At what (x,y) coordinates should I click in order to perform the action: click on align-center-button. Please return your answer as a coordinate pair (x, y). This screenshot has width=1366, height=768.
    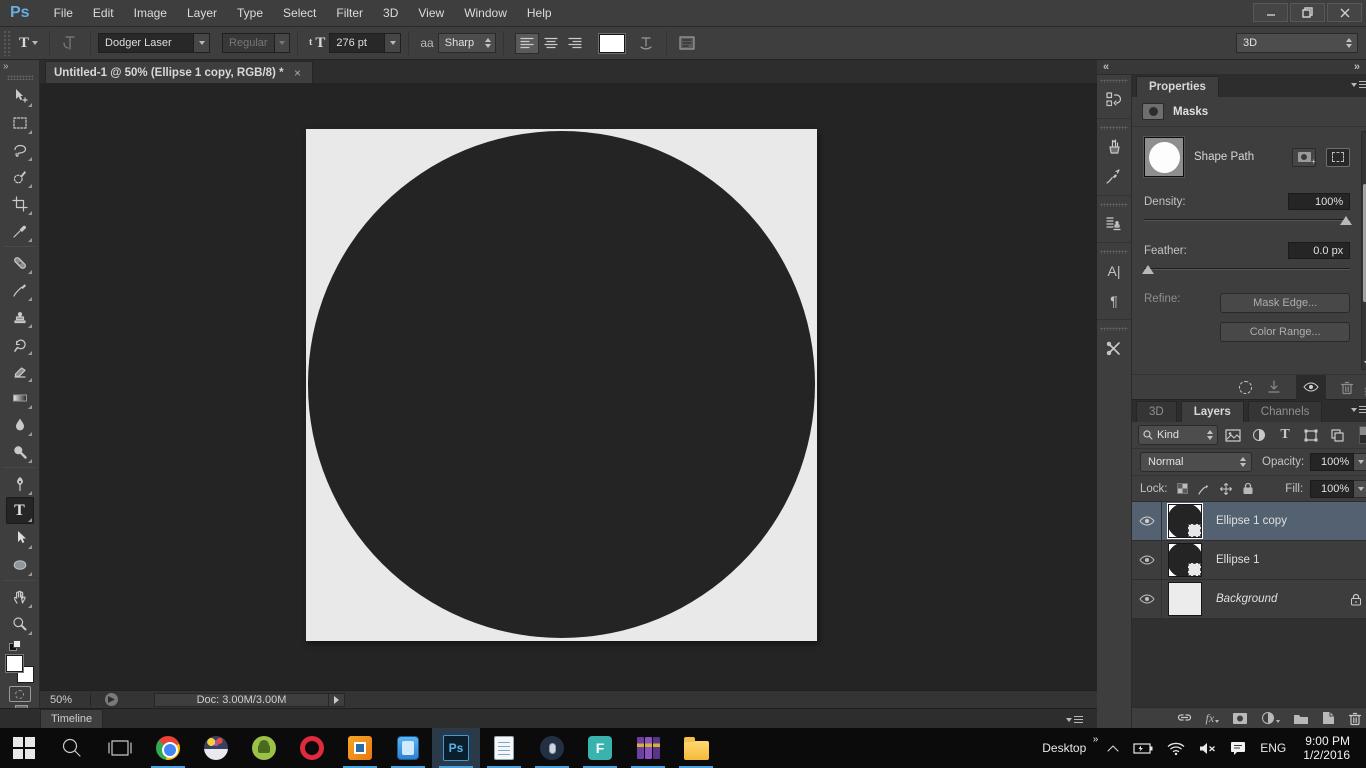
    Looking at the image, I should click on (551, 43).